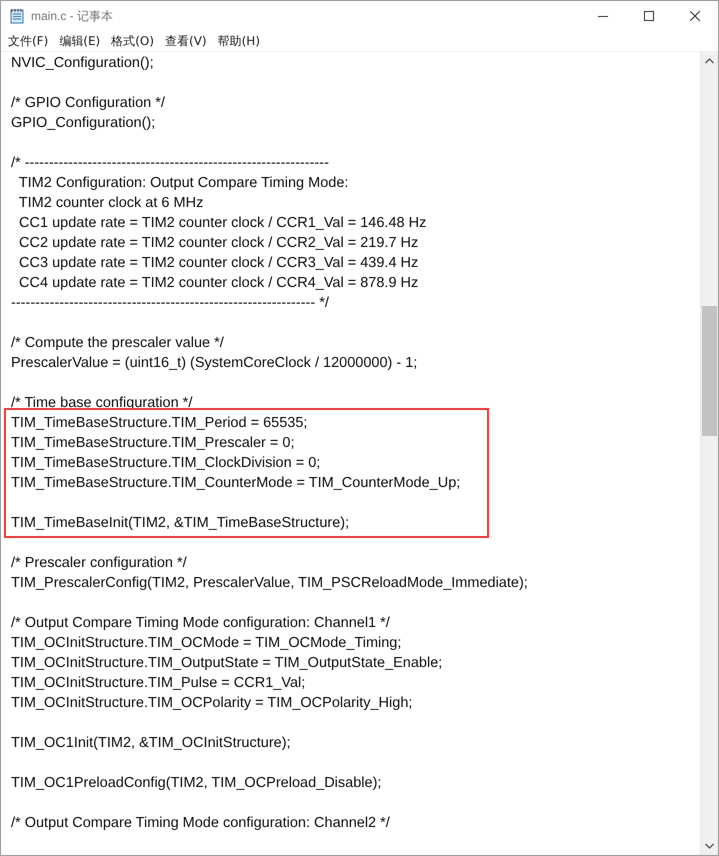 Image resolution: width=719 pixels, height=856 pixels. What do you see at coordinates (28, 41) in the screenshot?
I see `menu-item: 文件(F)` at bounding box center [28, 41].